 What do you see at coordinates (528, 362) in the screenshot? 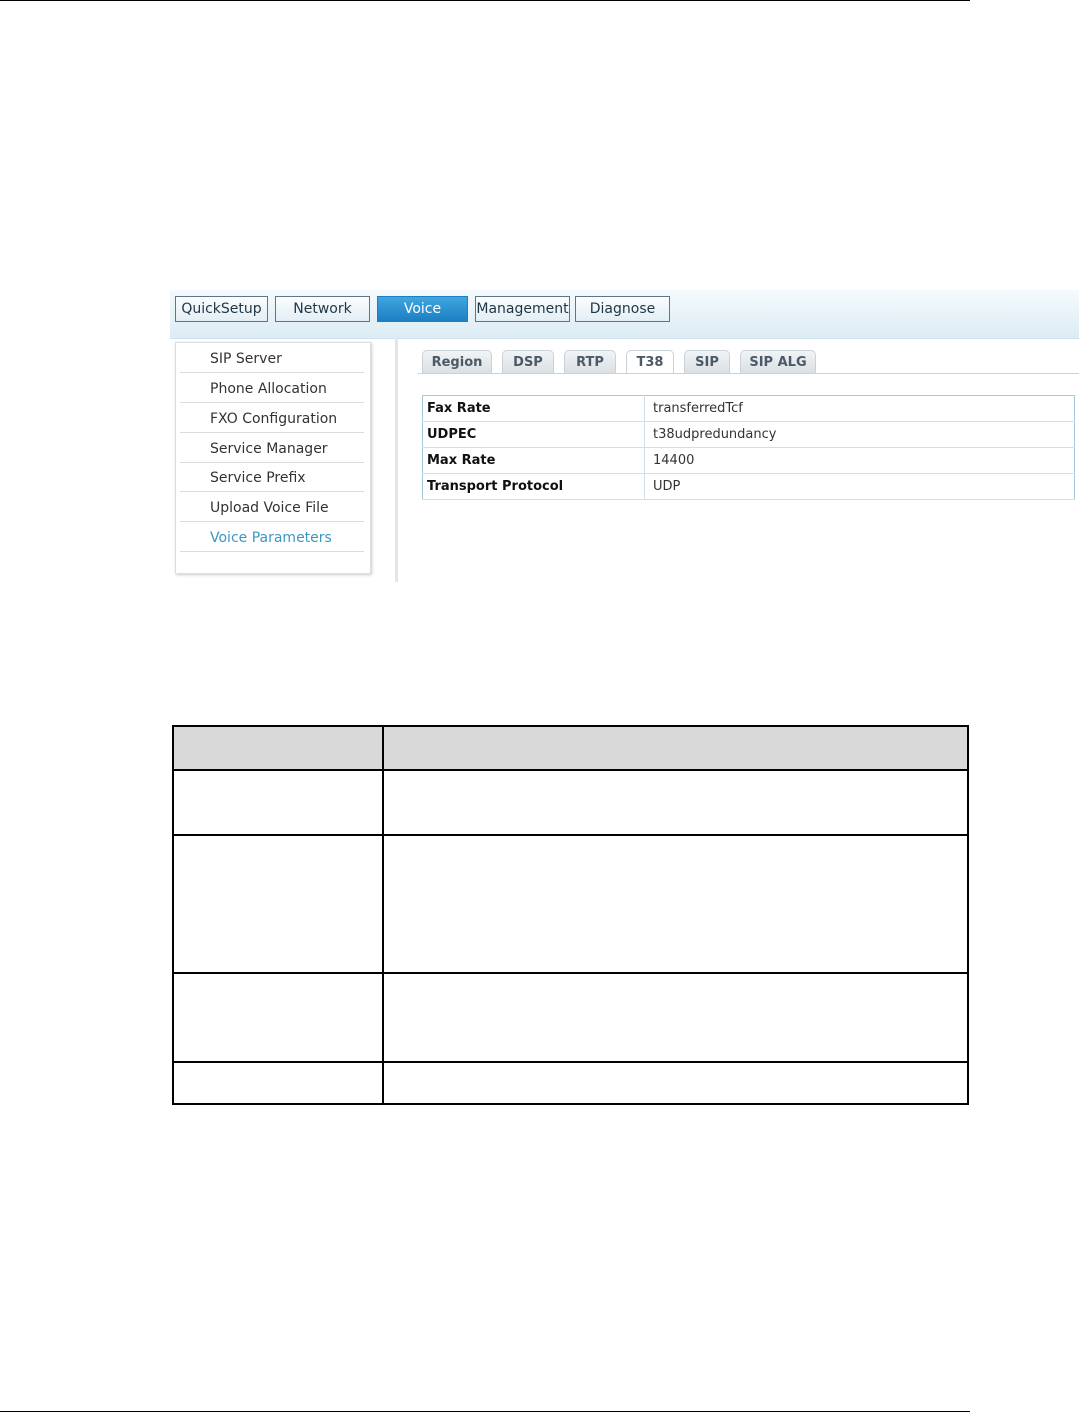
I see `tab-dsp: DSP` at bounding box center [528, 362].